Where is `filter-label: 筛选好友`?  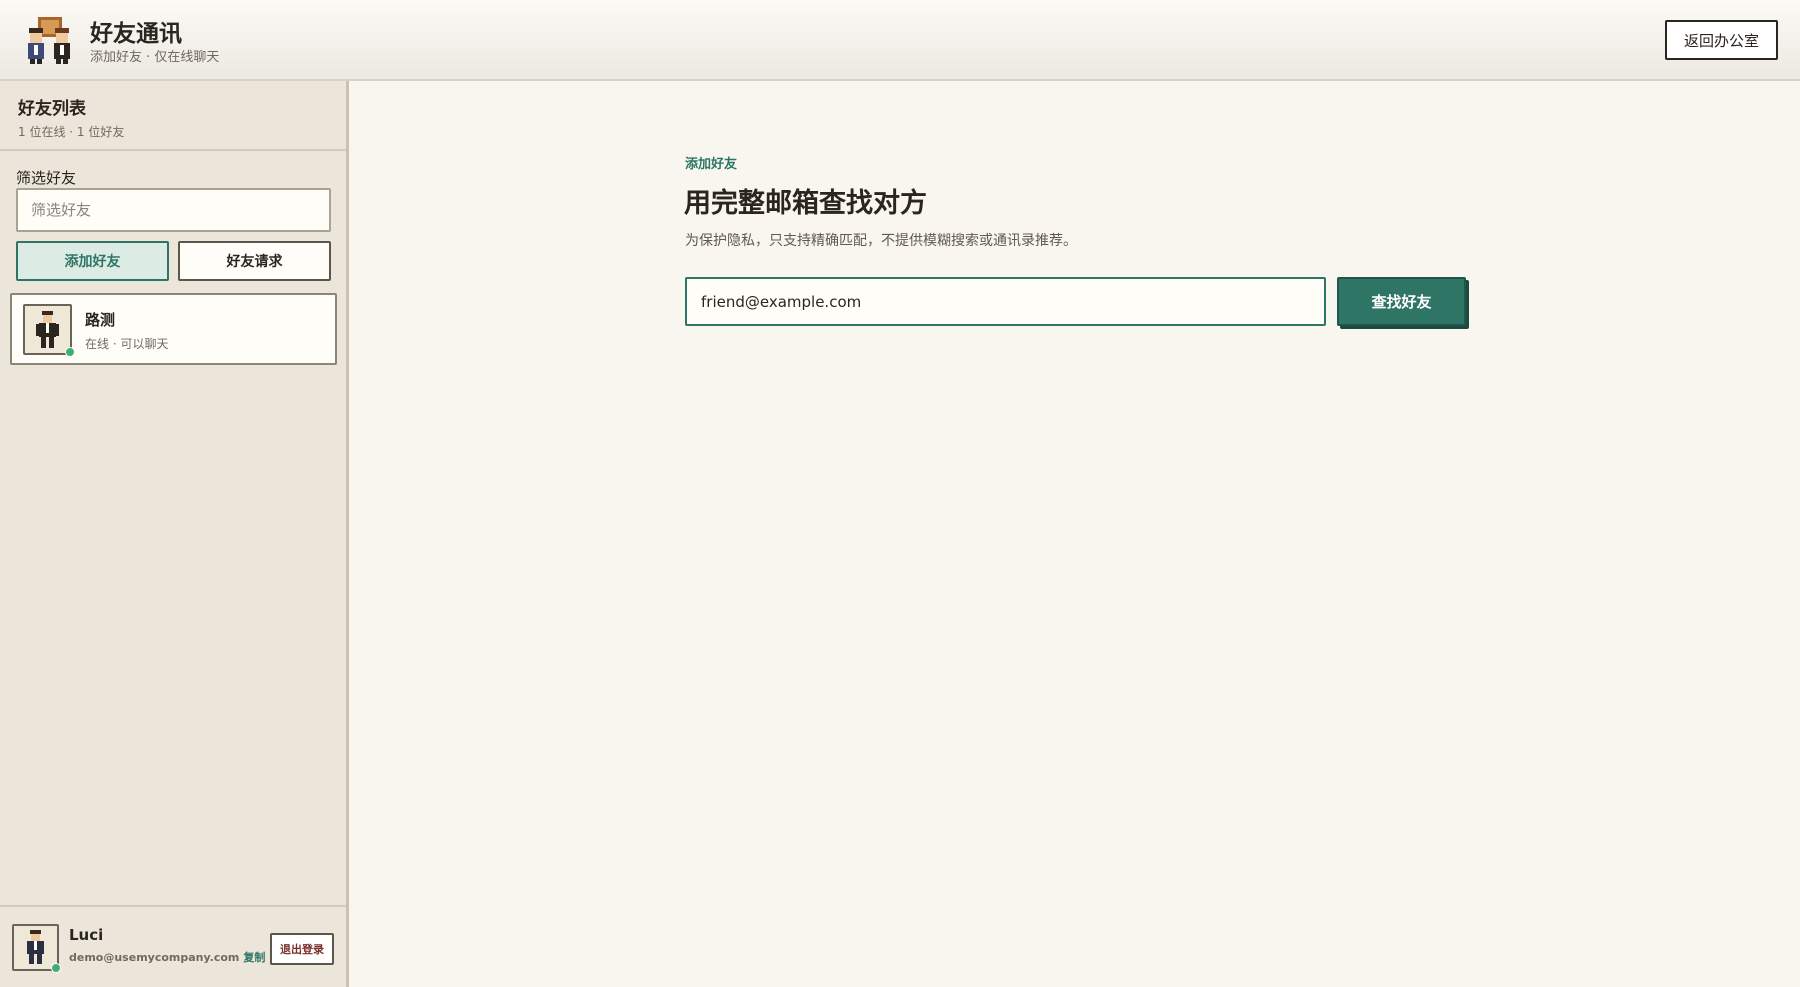
filter-label: 筛选好友 is located at coordinates (46, 178).